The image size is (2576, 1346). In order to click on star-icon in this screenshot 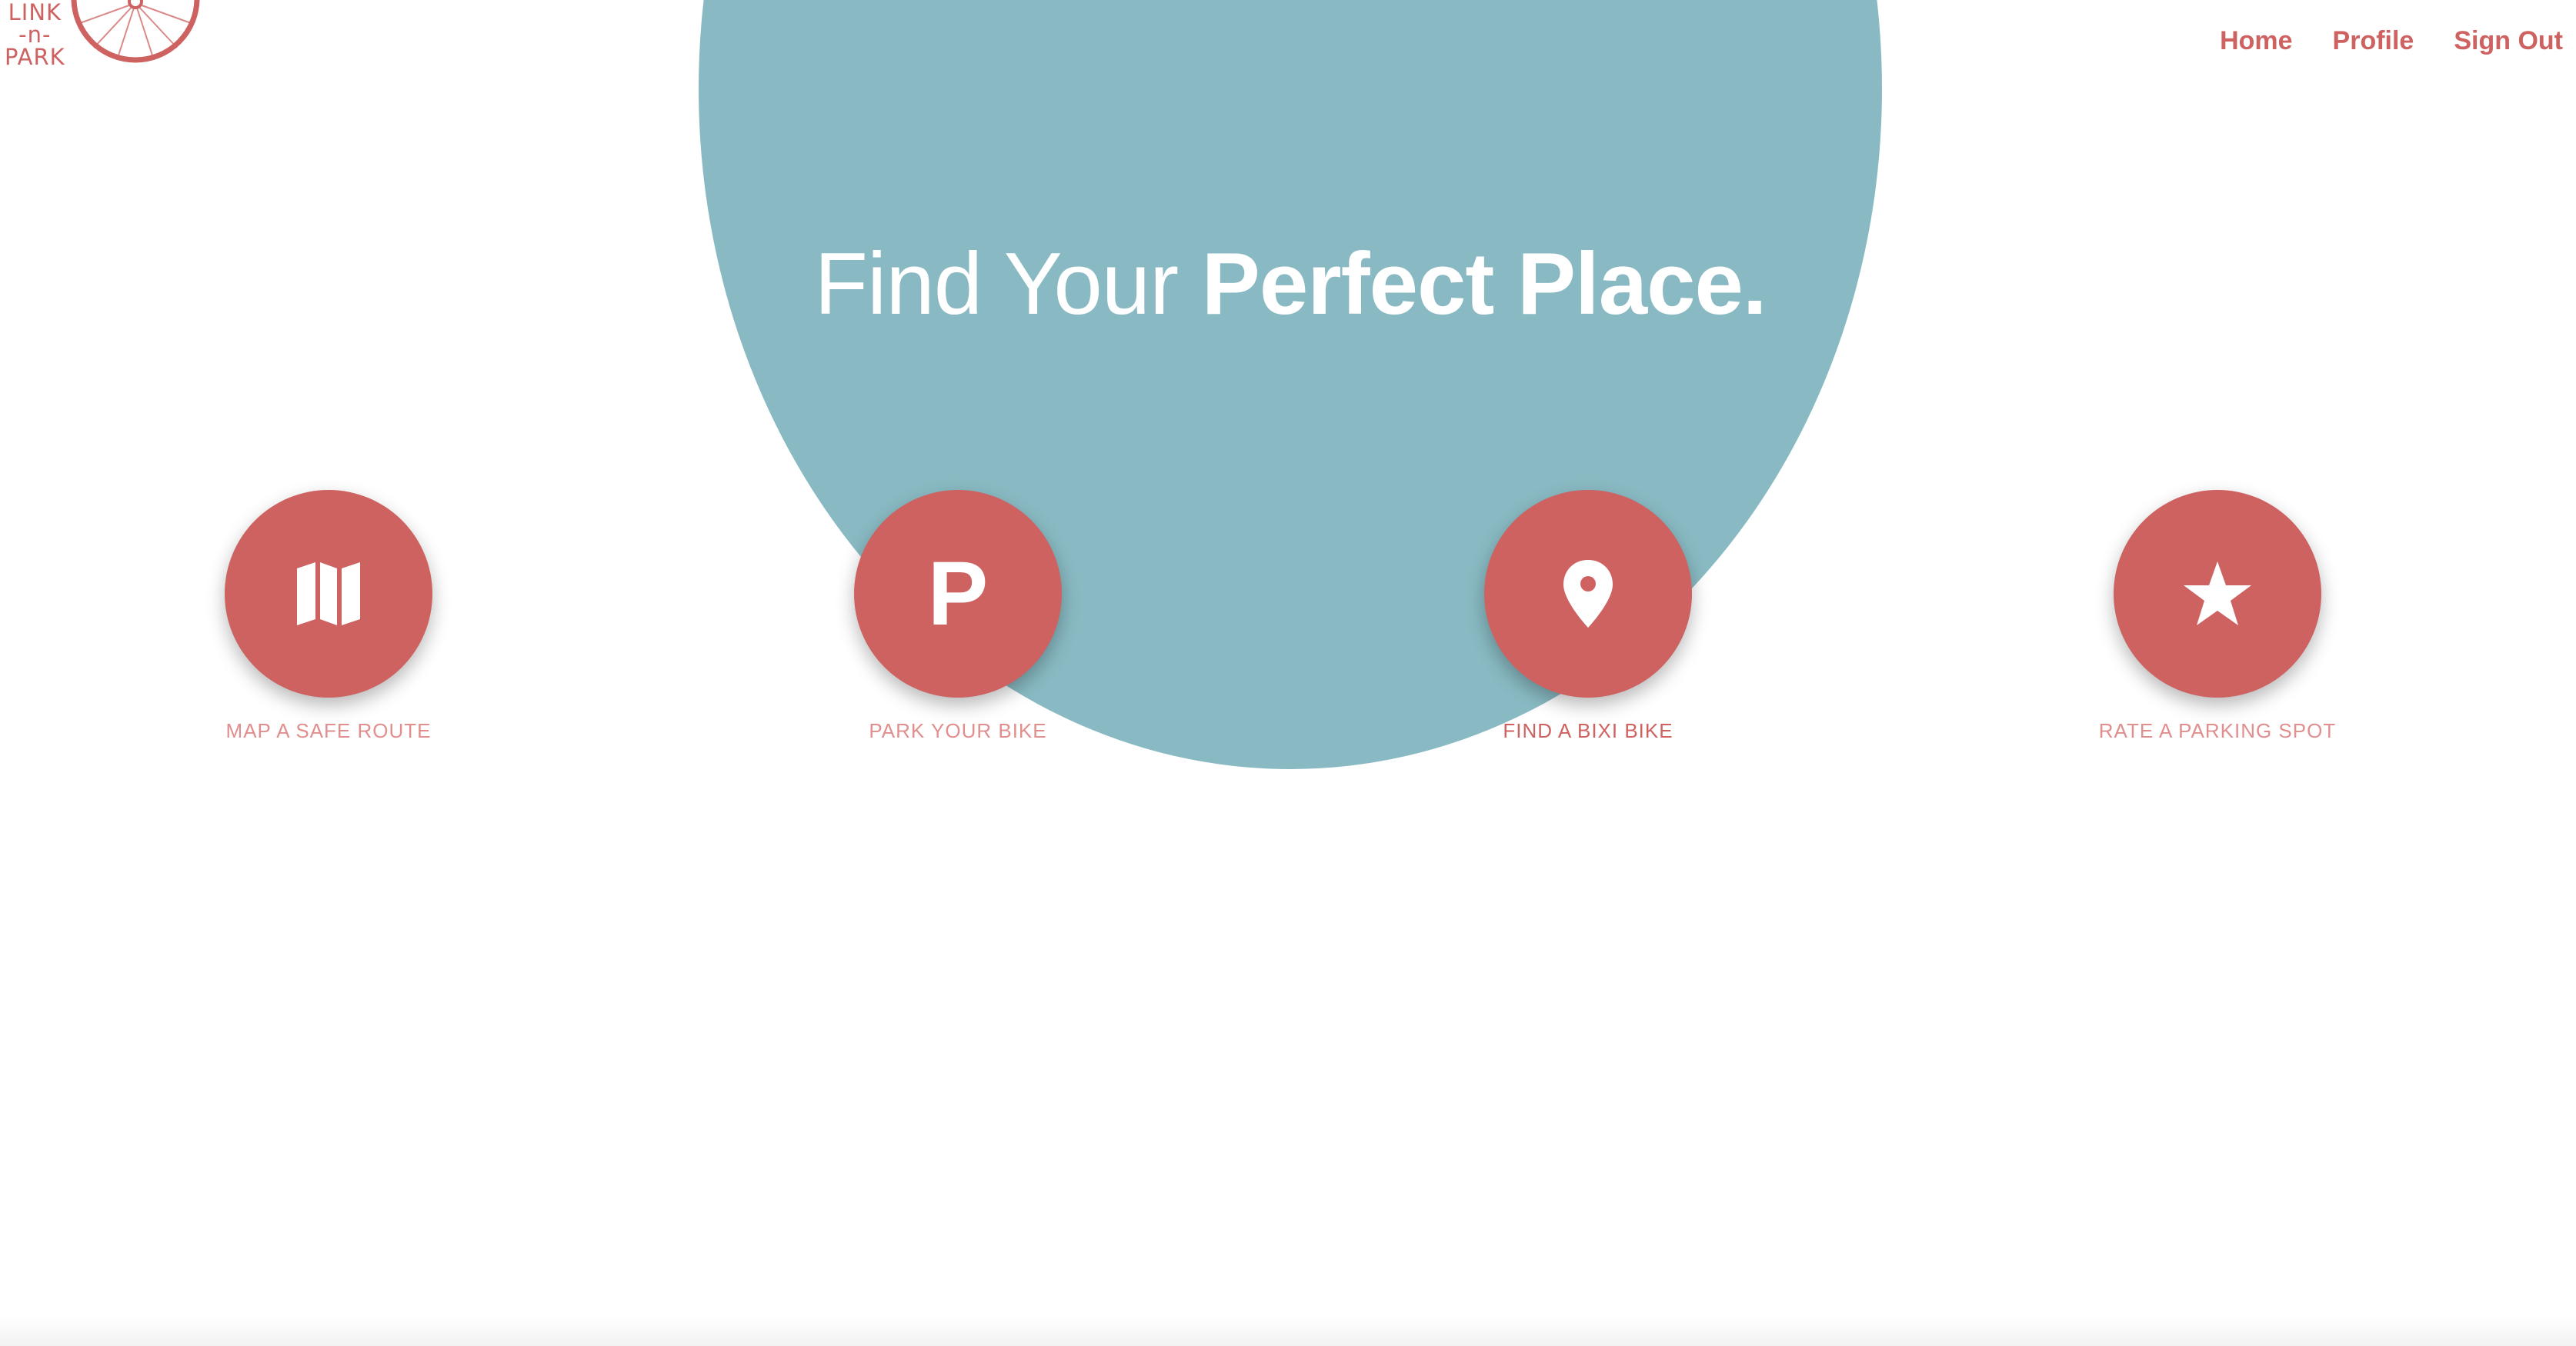, I will do `click(2217, 593)`.